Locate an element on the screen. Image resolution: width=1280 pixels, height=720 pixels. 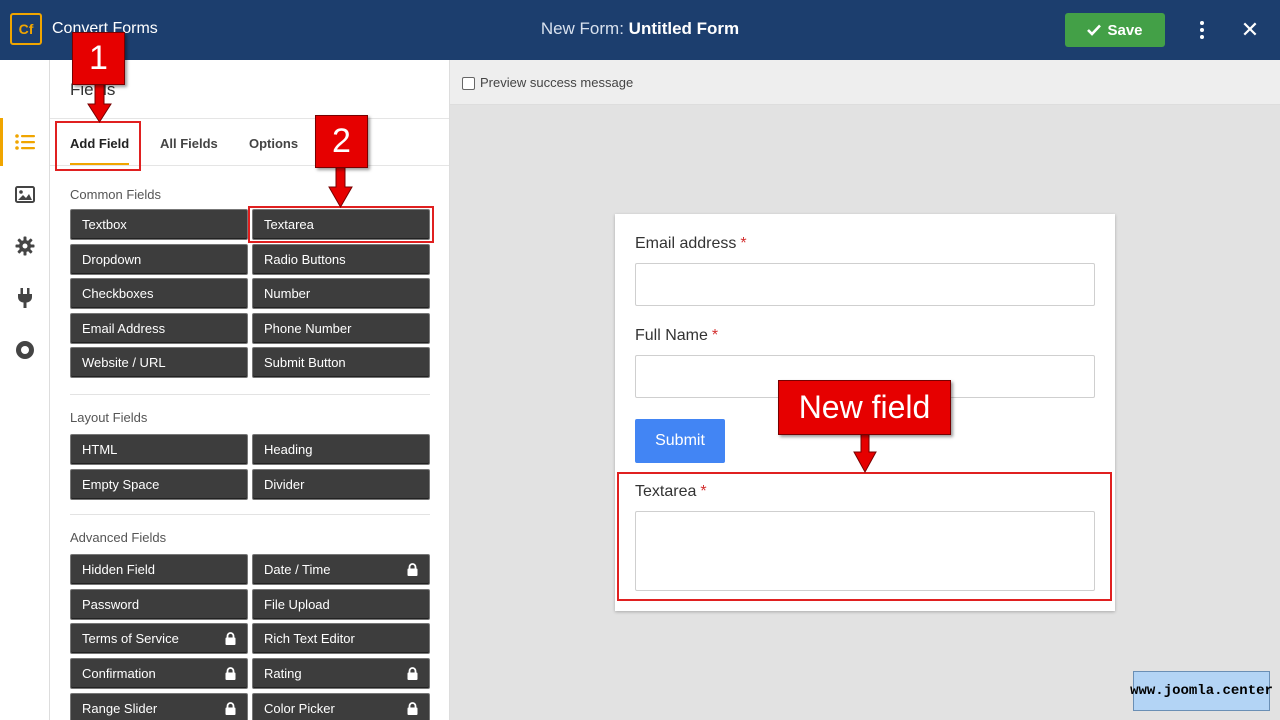
field-button-label: Rating is located at coordinates (283, 674).